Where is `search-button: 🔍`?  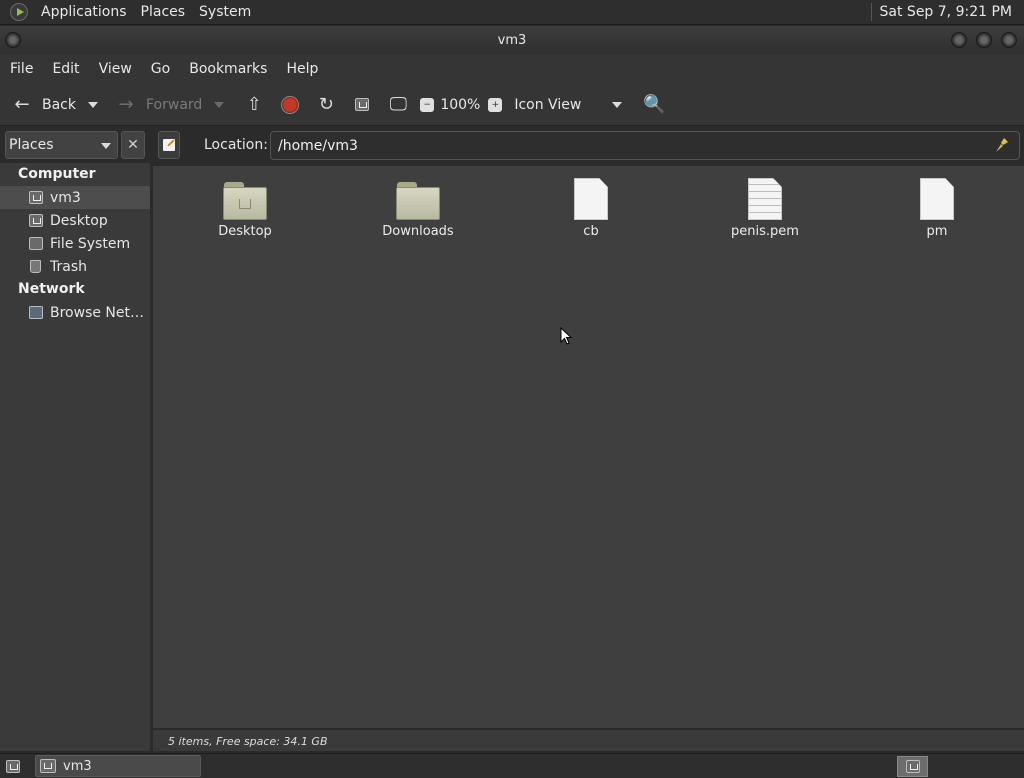 search-button: 🔍 is located at coordinates (654, 105).